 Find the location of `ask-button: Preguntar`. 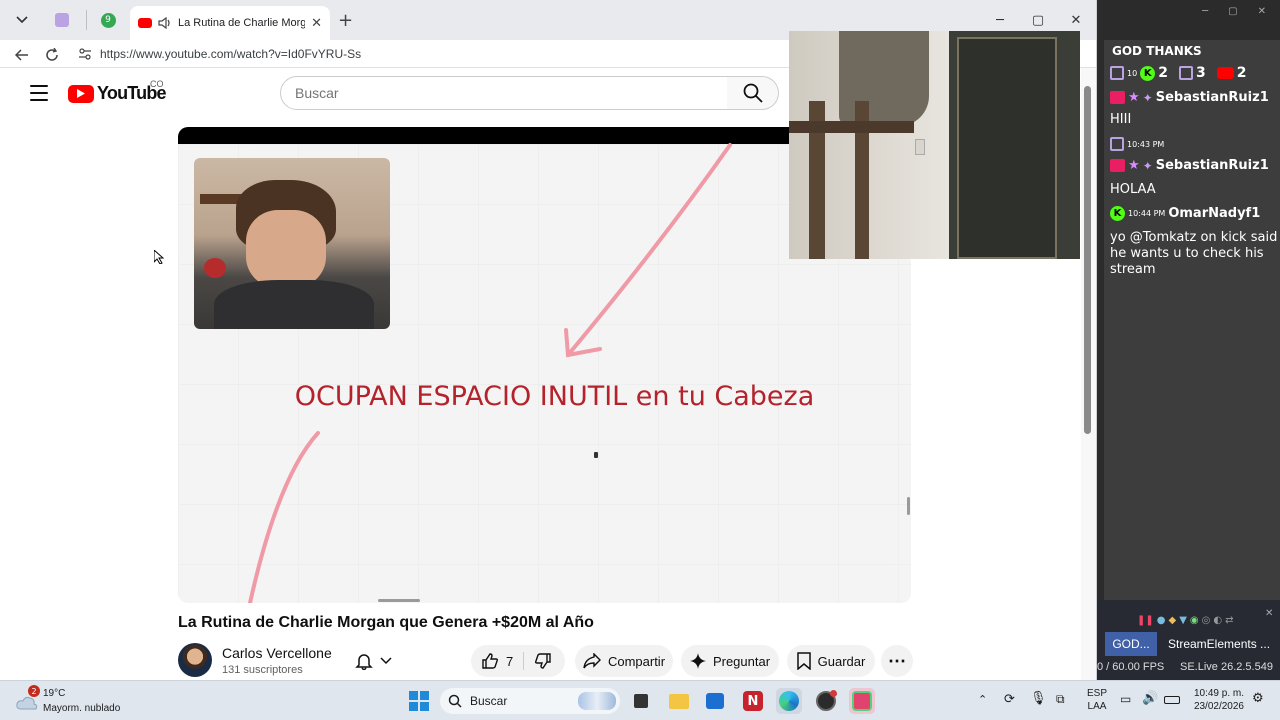

ask-button: Preguntar is located at coordinates (730, 661).